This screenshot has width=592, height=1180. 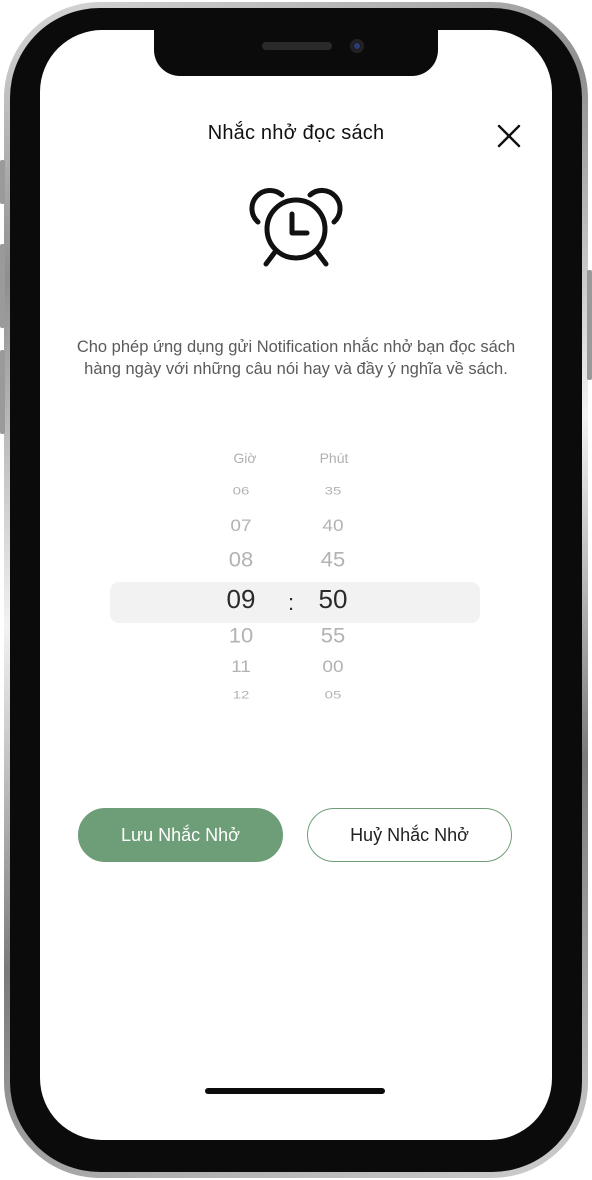 What do you see at coordinates (296, 460) in the screenshot?
I see `picker-headers: Giờ Phút` at bounding box center [296, 460].